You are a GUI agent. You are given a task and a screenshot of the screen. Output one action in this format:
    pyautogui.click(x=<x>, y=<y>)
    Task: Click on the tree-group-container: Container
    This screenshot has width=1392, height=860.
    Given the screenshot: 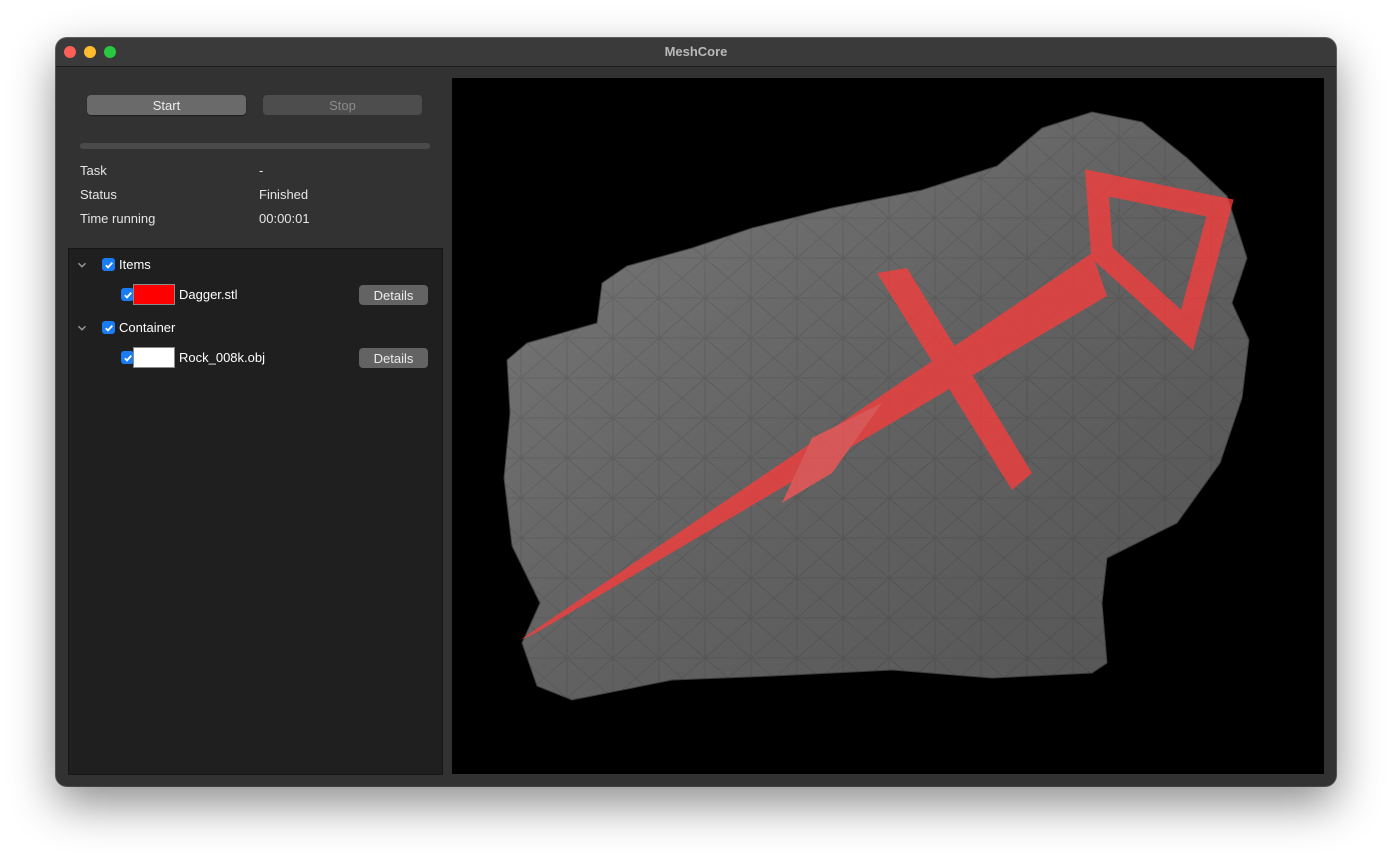 What is the action you would take?
    pyautogui.click(x=255, y=328)
    